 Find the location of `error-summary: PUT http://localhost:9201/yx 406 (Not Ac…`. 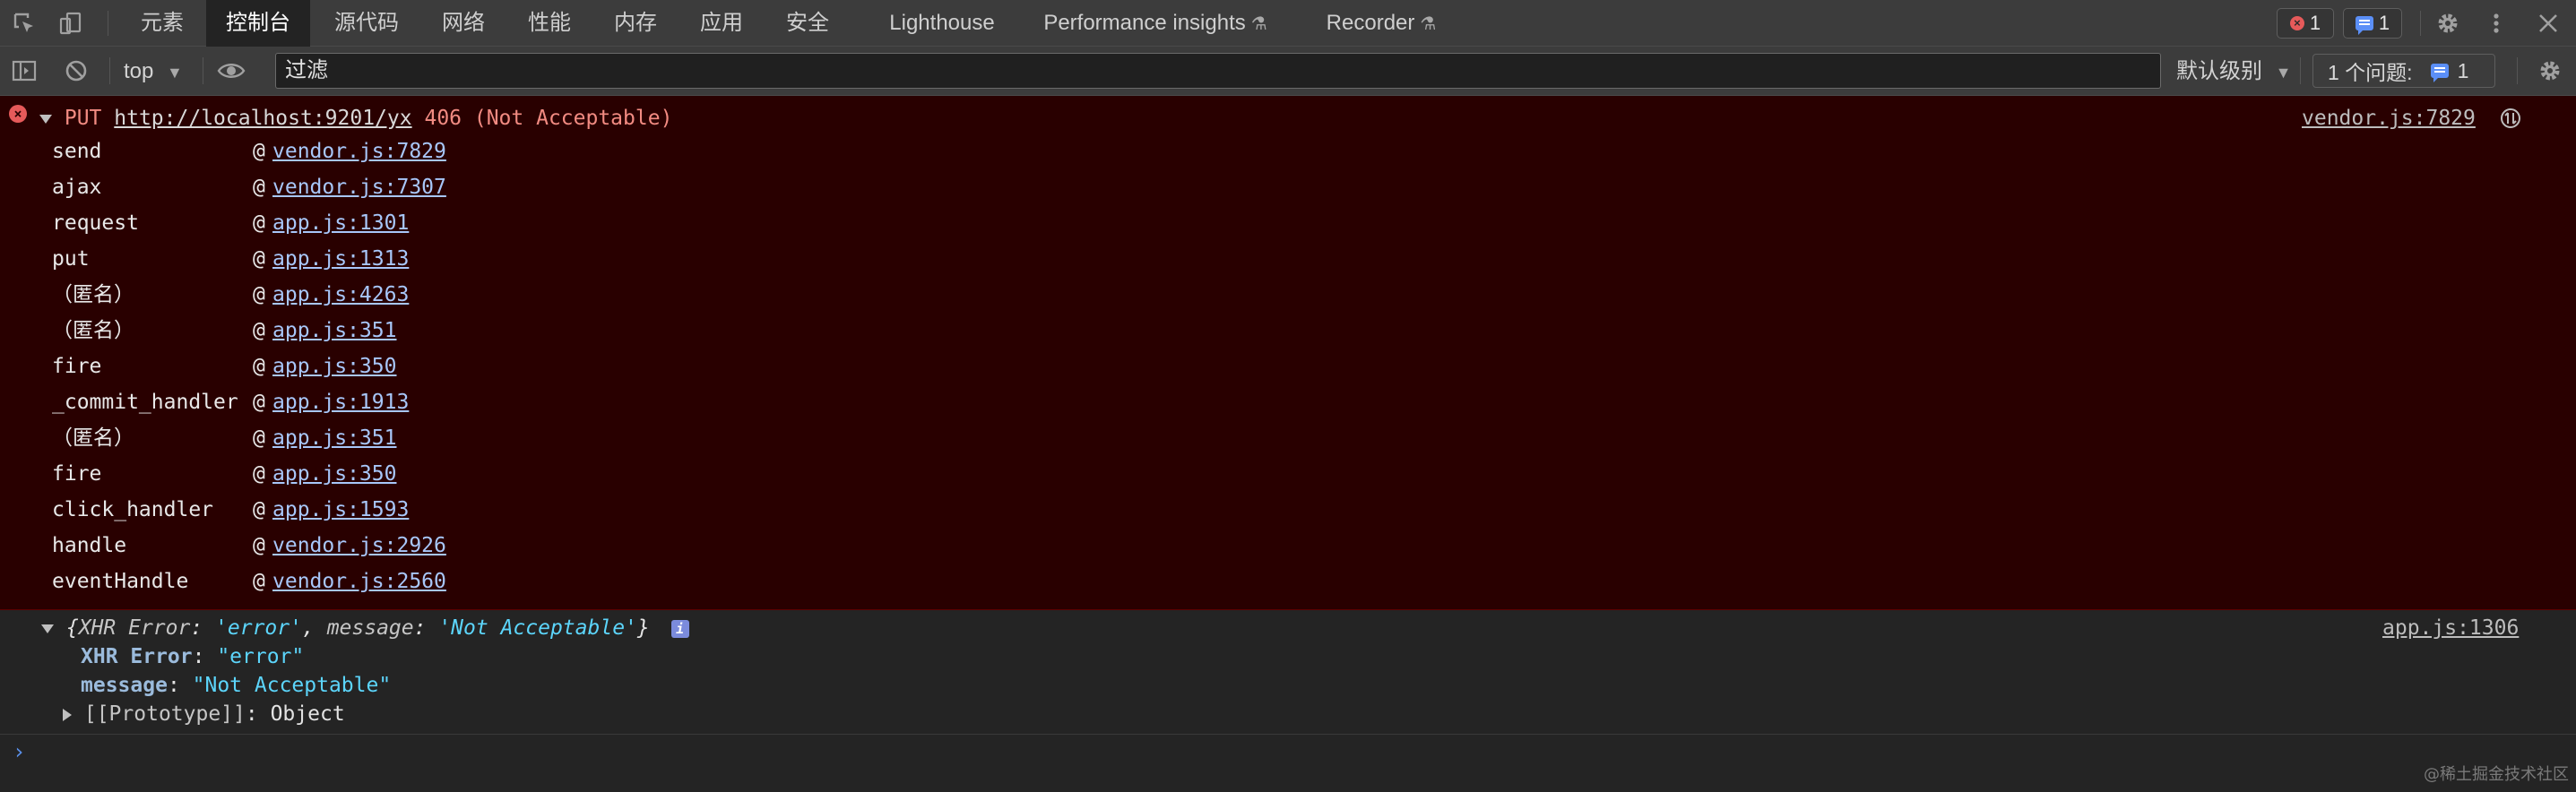

error-summary: PUT http://localhost:9201/yx 406 (Not Ac… is located at coordinates (355, 118).